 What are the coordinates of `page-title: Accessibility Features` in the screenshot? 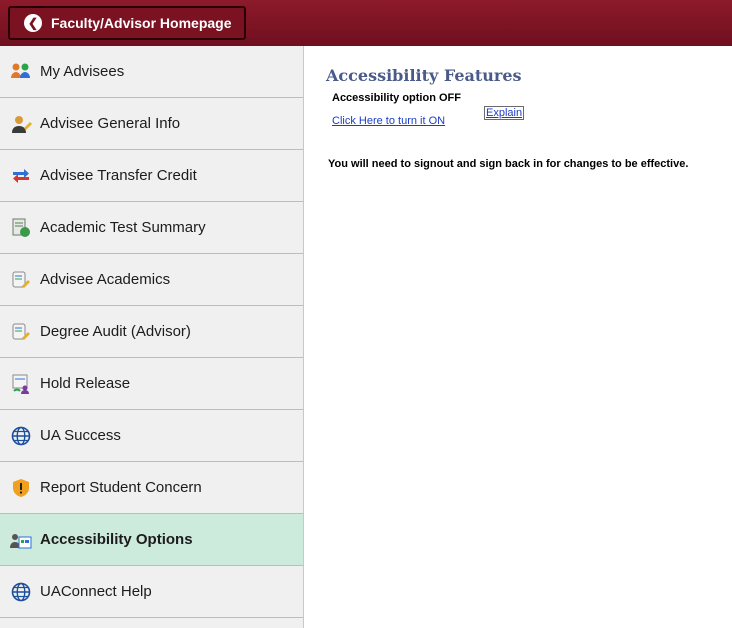 It's located at (424, 75).